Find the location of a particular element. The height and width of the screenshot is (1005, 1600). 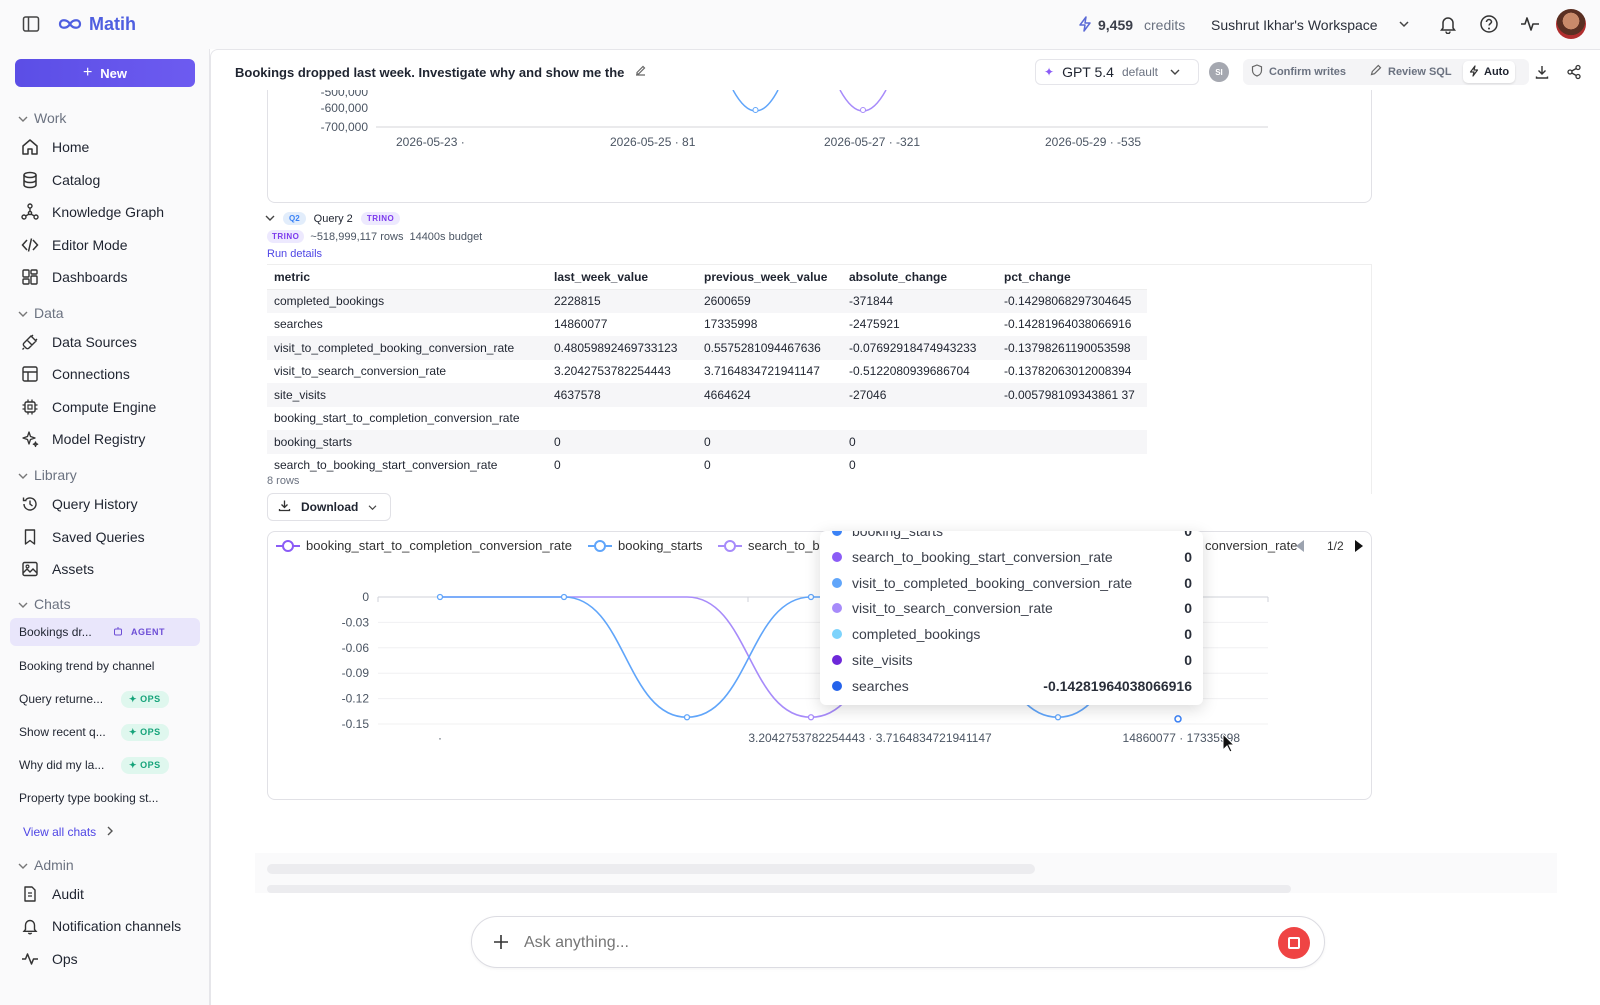

nav-knowledge-graph: Knowledge Graph is located at coordinates (110, 212).